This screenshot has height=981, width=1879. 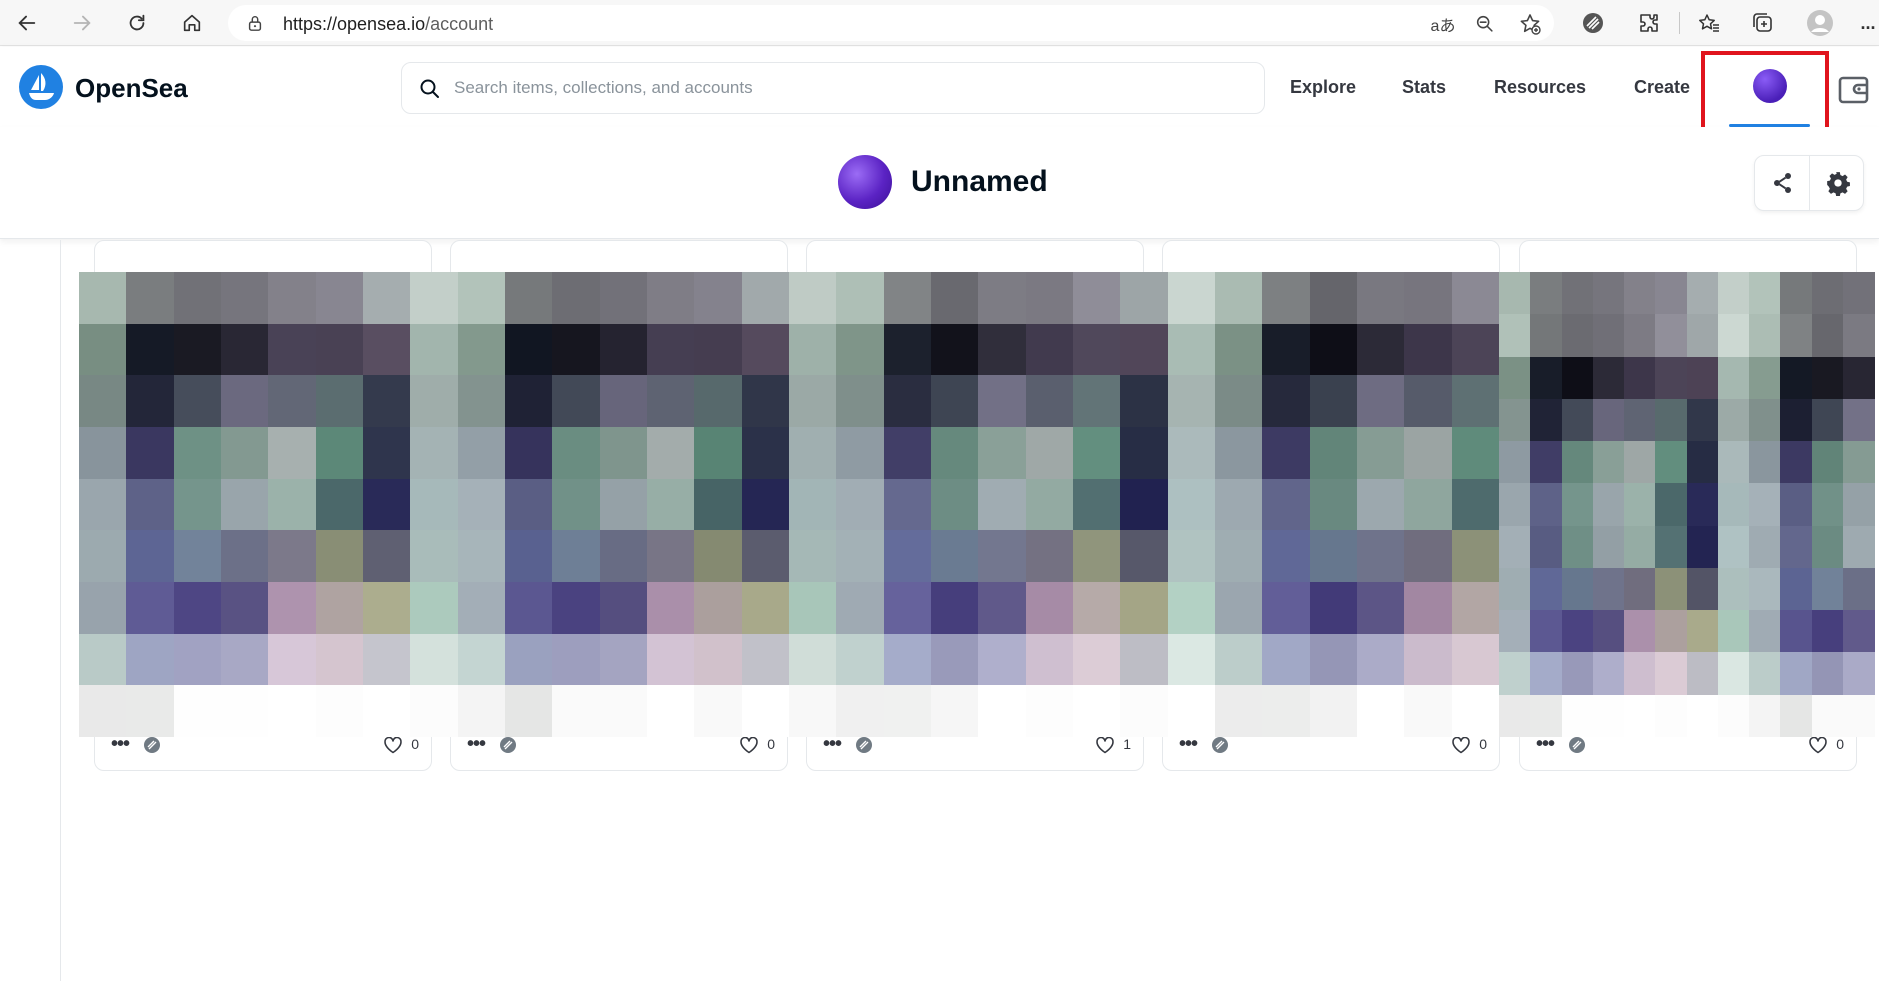 I want to click on profile-icon, so click(x=1820, y=23).